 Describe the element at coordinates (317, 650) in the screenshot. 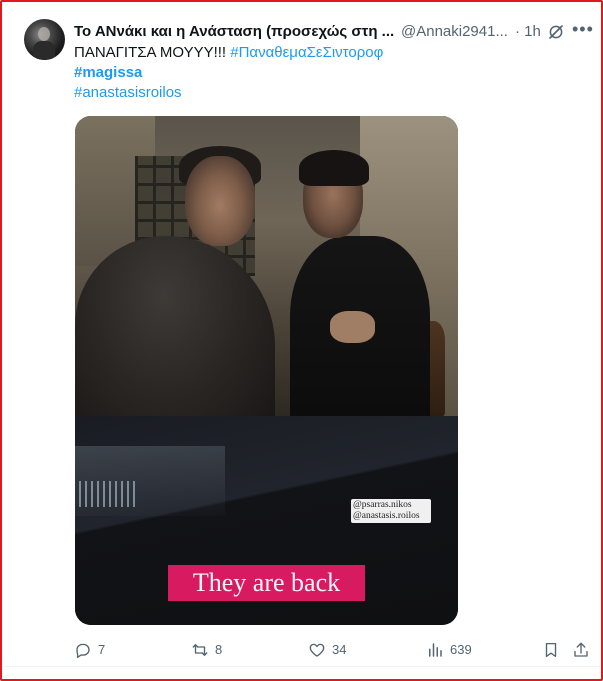

I see `heart-icon` at that location.